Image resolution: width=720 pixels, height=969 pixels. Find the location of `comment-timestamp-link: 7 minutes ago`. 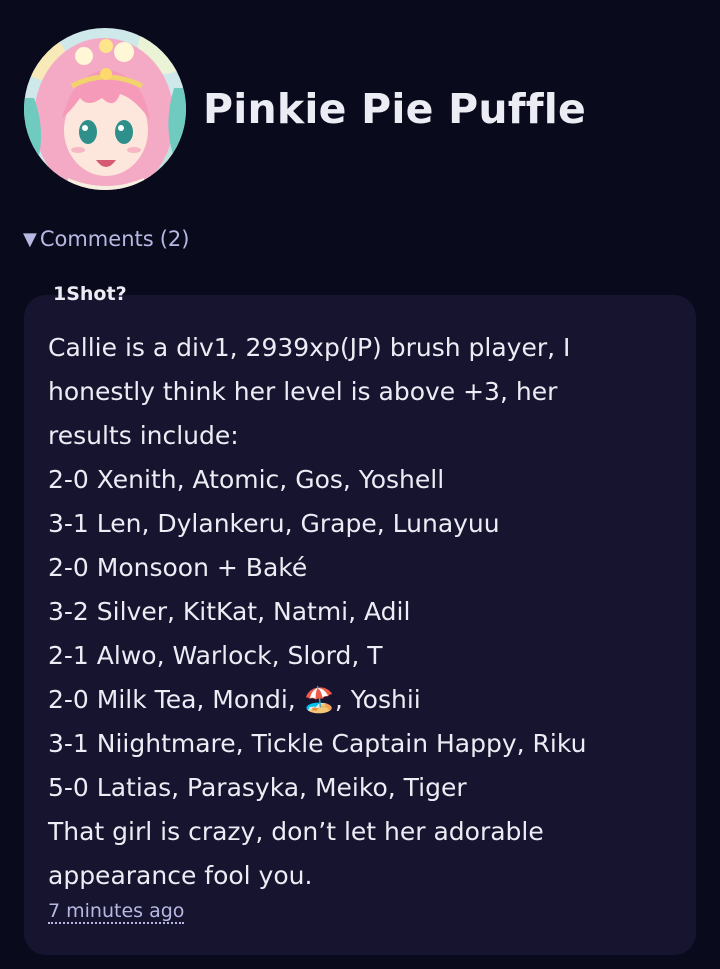

comment-timestamp-link: 7 minutes ago is located at coordinates (116, 912).